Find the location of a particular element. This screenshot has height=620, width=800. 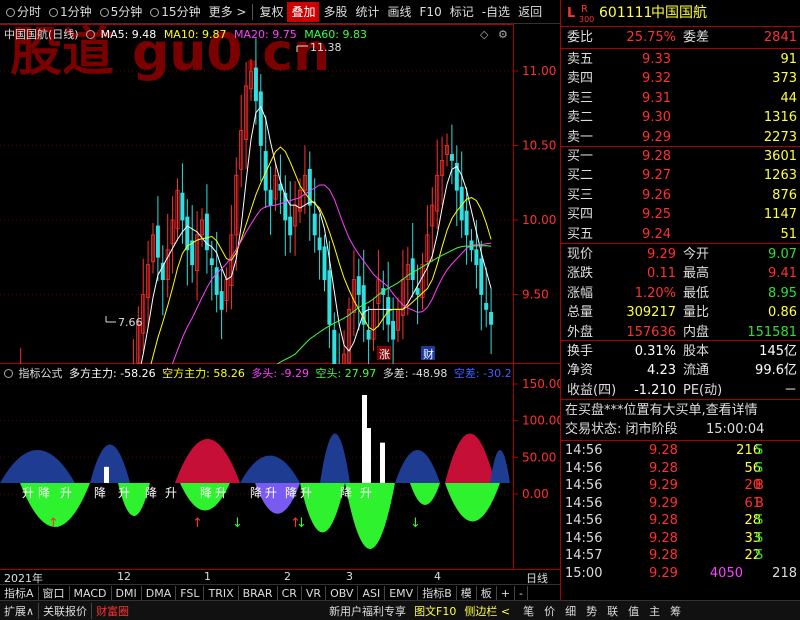

toolbar-15min: 15分钟 is located at coordinates (175, 12).